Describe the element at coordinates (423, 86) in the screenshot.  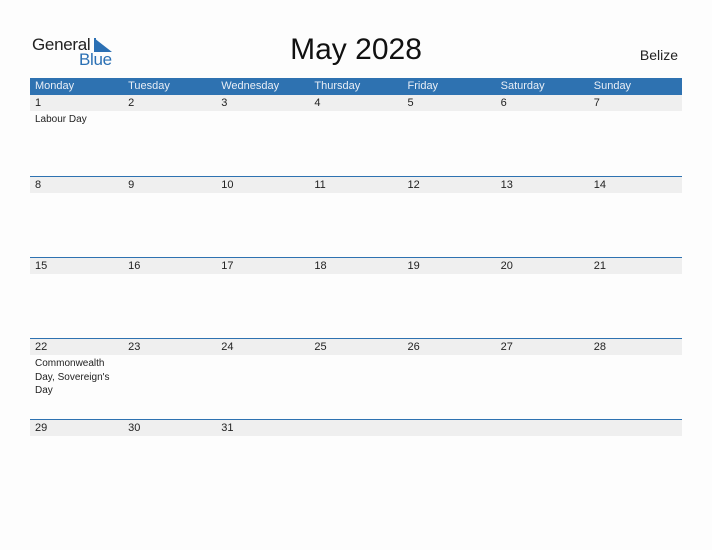
I see `weekday-friday: Friday` at that location.